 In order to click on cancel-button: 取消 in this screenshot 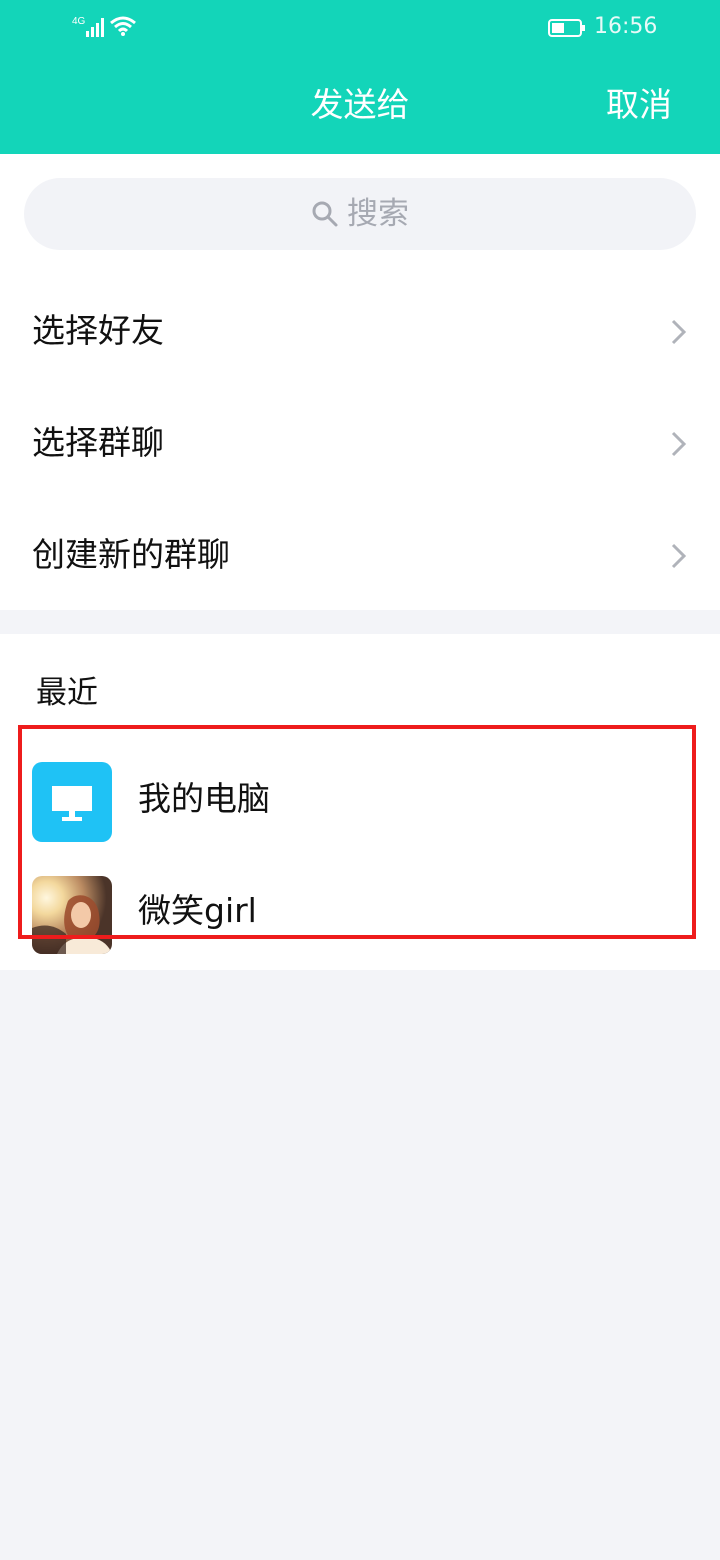, I will do `click(639, 105)`.